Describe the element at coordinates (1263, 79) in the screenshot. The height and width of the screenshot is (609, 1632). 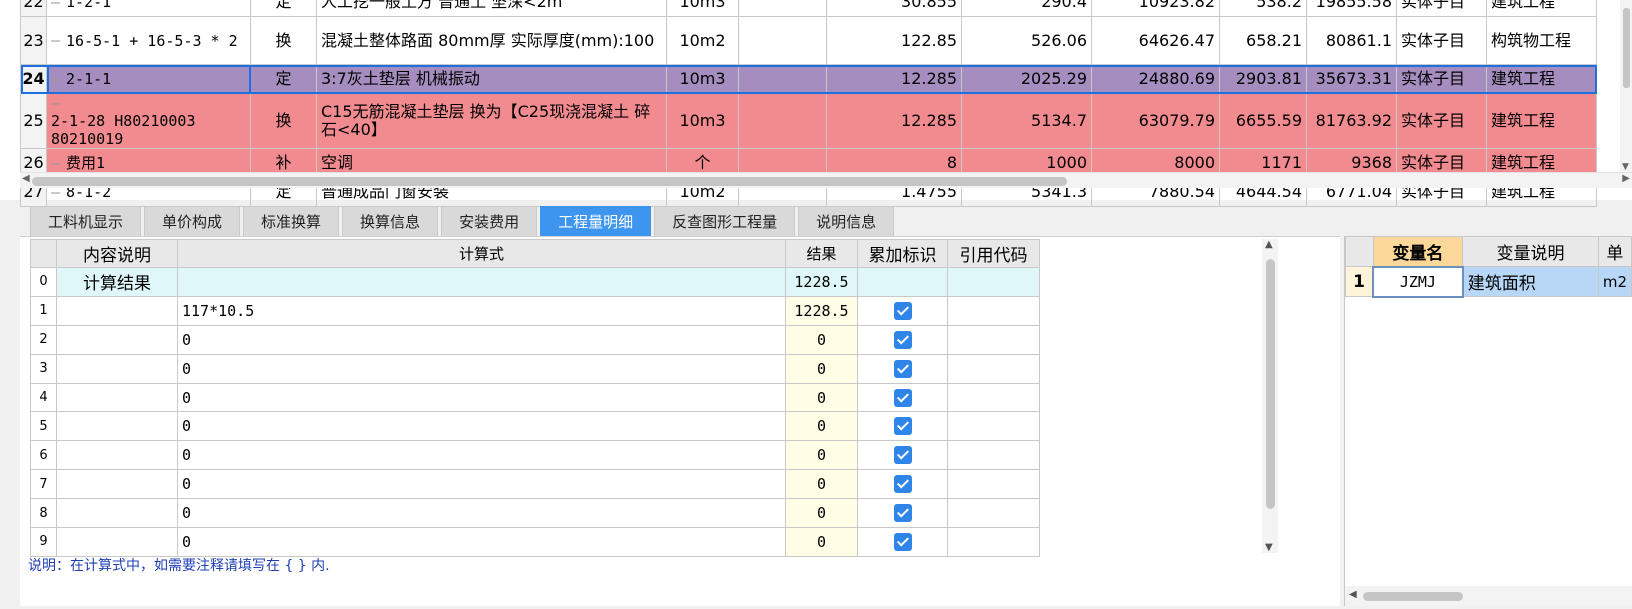
I see `price2-cell: 2903.81` at that location.